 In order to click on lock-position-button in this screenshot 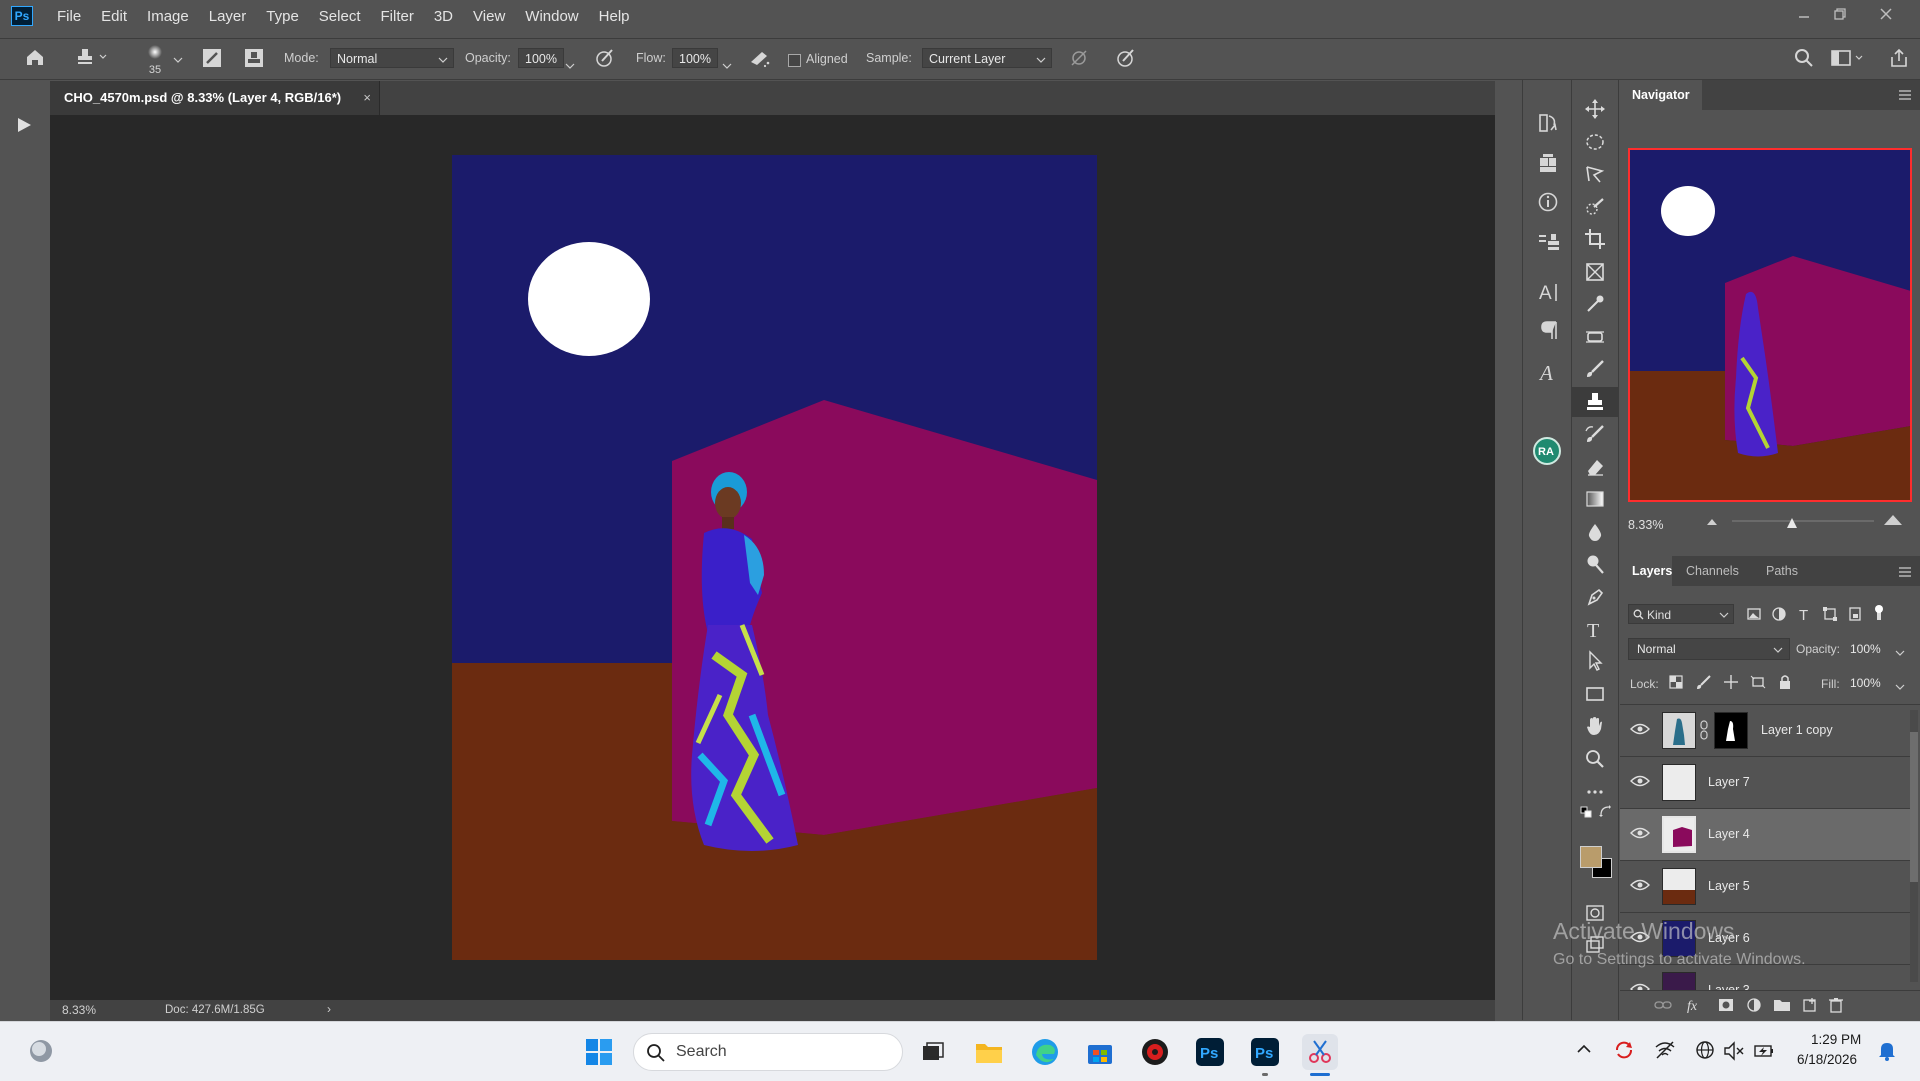, I will do `click(1731, 683)`.